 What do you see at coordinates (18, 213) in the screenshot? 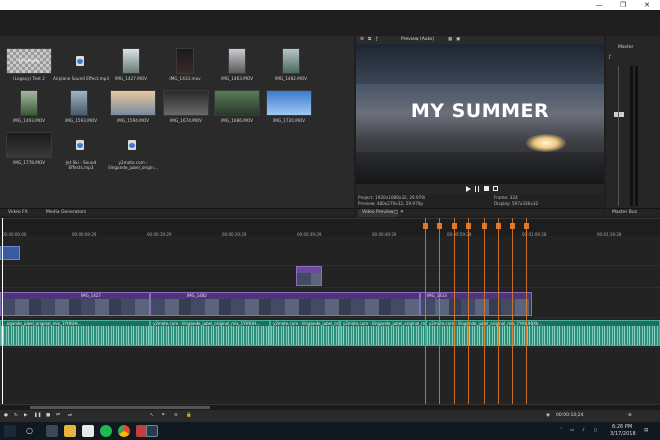
I see `tab-video-fx: Video FX` at bounding box center [18, 213].